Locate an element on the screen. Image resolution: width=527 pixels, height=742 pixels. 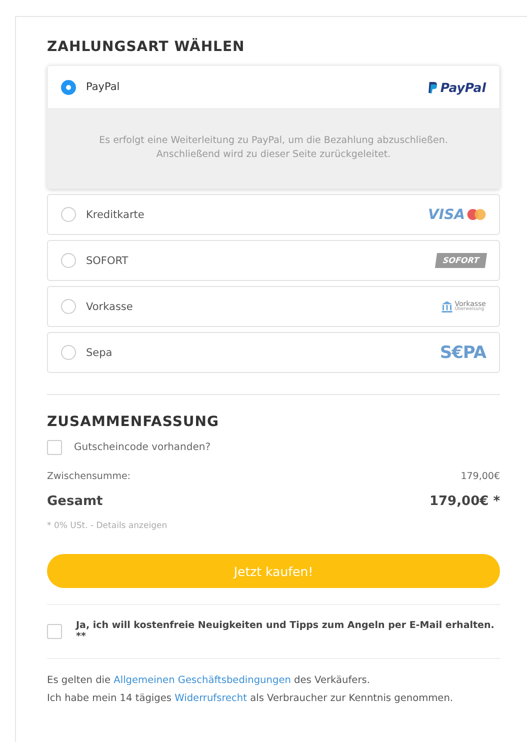
option-description: Es erfolgt eine Weiterleitung zu PayPal, um die Bezahlung abzuschließen. is located at coordinates (273, 140).